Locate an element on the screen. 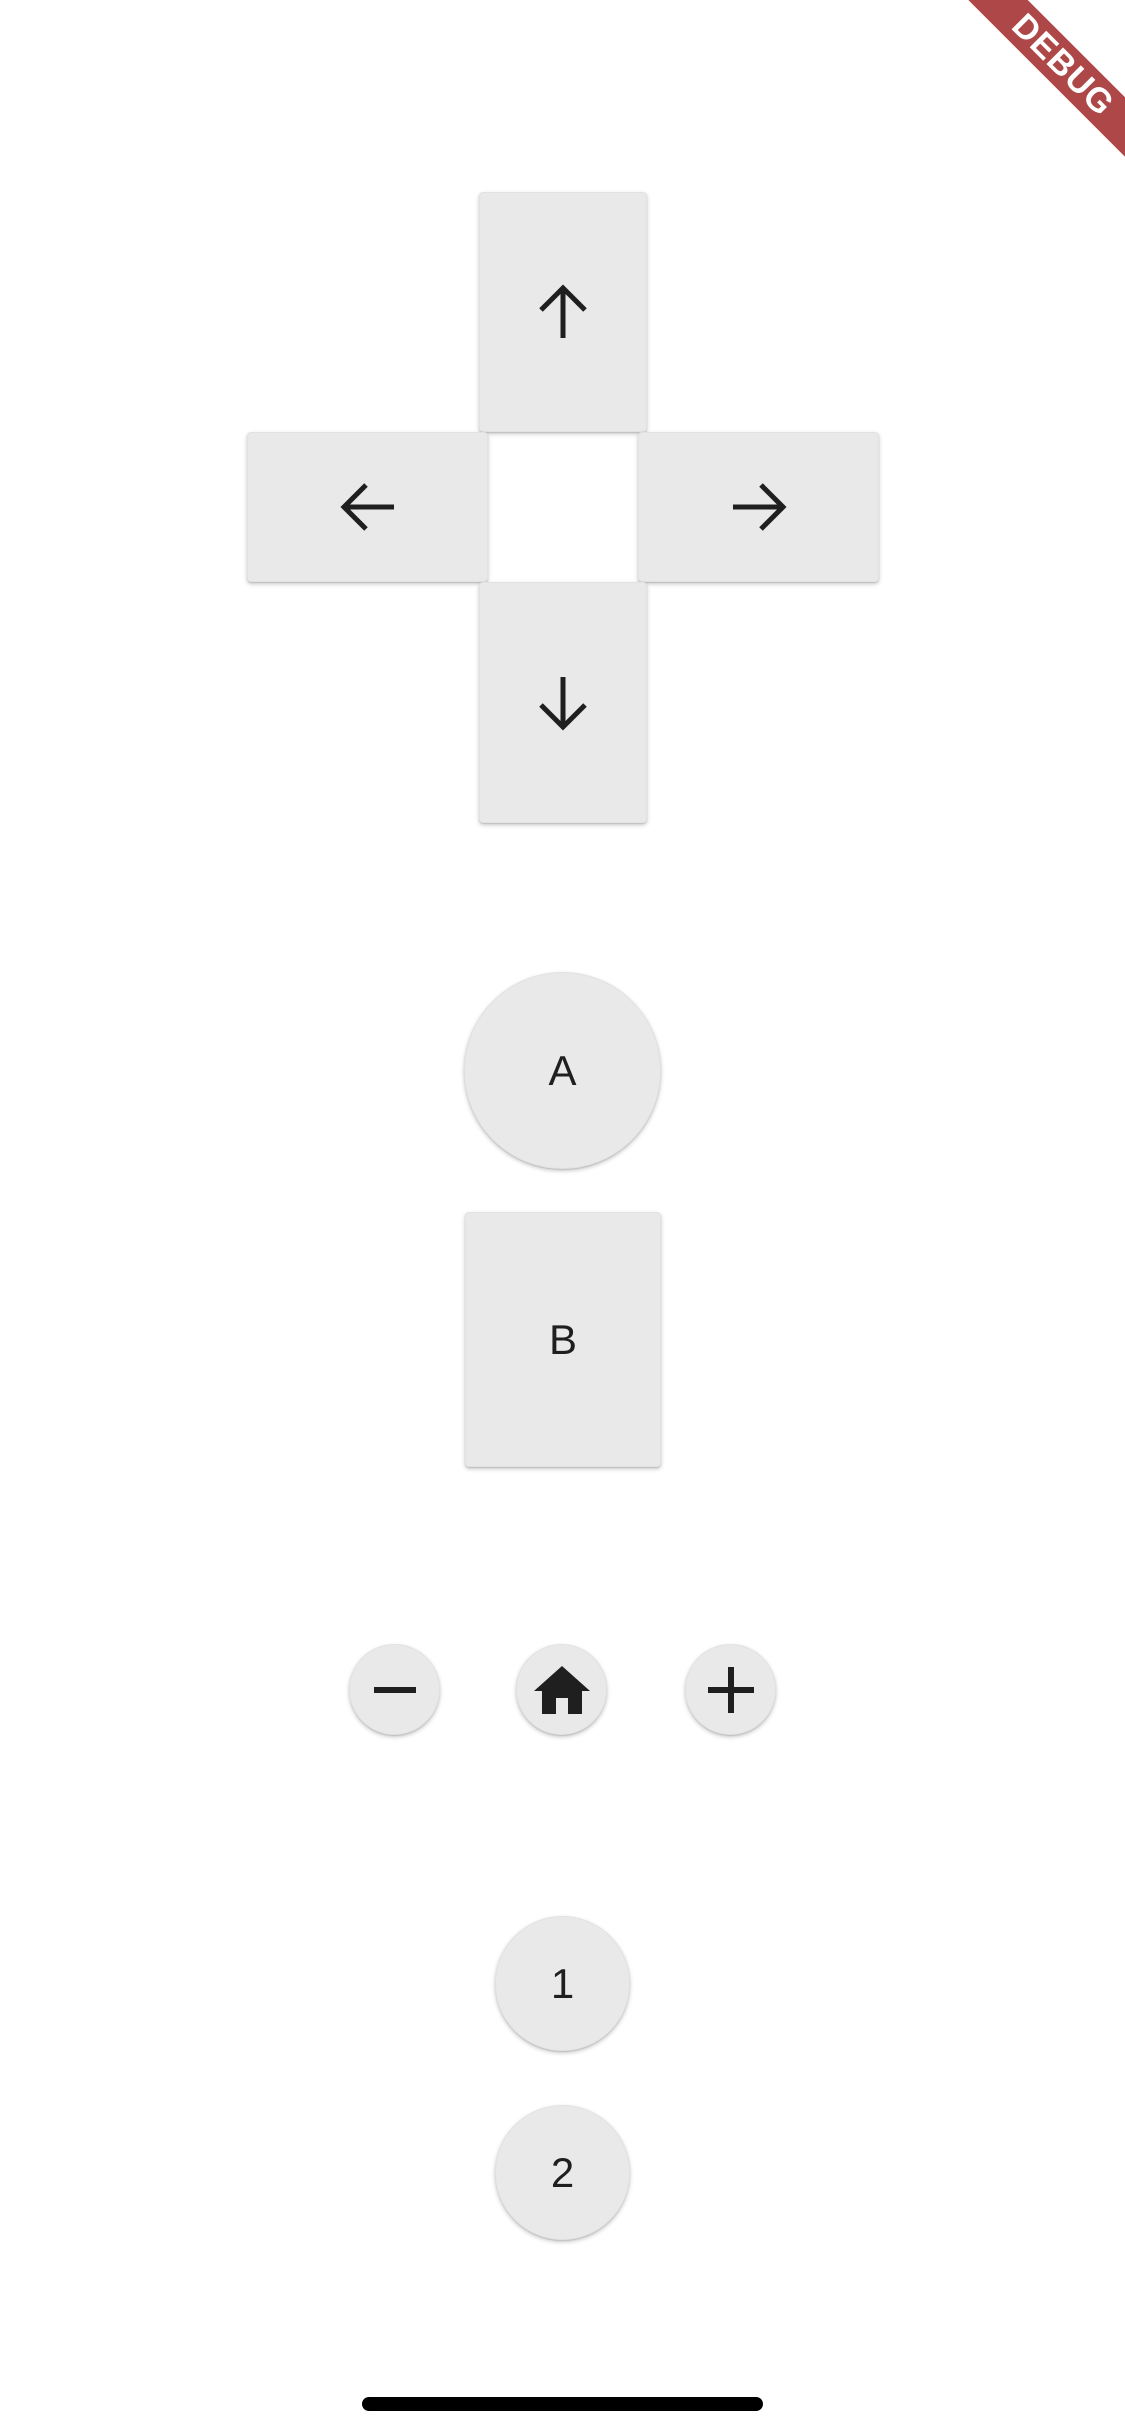 The height and width of the screenshot is (2436, 1125). a-button: A is located at coordinates (562, 1070).